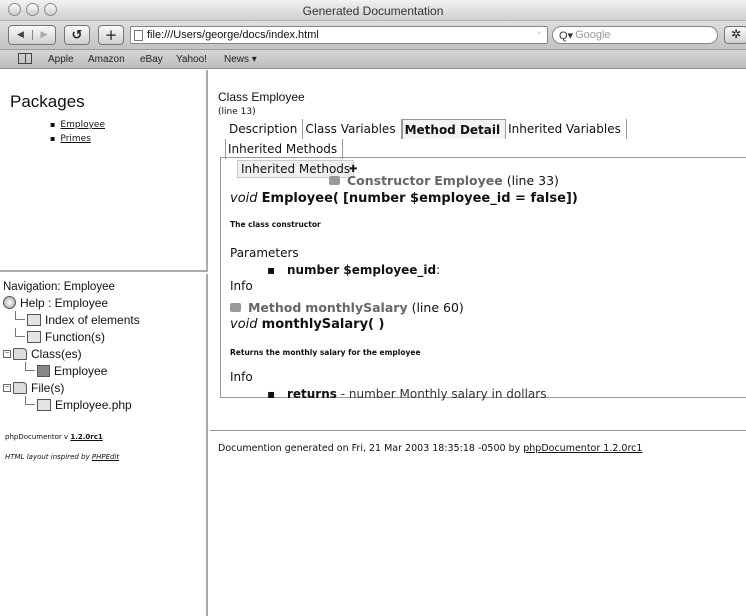  What do you see at coordinates (20, 387) in the screenshot?
I see `folder-icon` at bounding box center [20, 387].